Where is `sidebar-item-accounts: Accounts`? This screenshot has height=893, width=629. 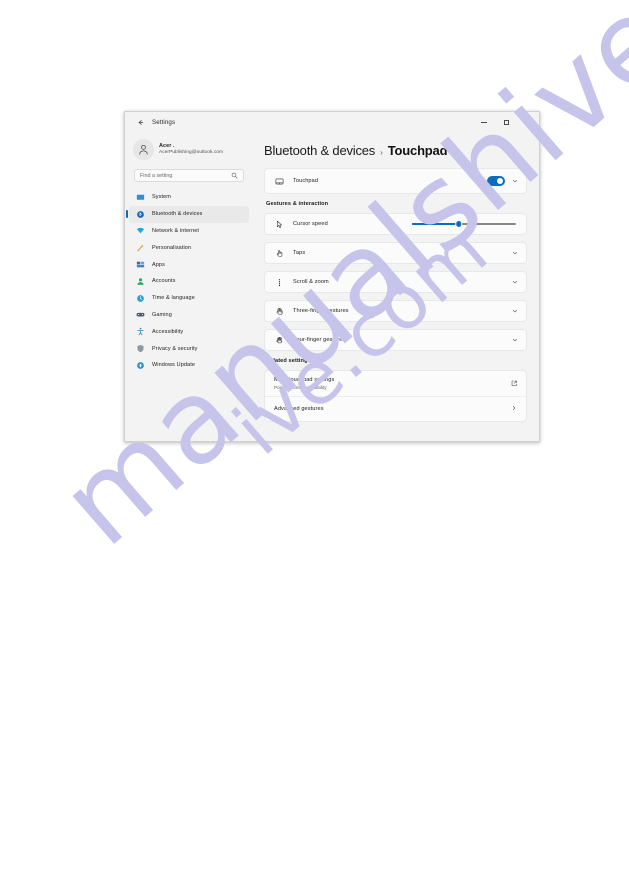 sidebar-item-accounts: Accounts is located at coordinates (189, 281).